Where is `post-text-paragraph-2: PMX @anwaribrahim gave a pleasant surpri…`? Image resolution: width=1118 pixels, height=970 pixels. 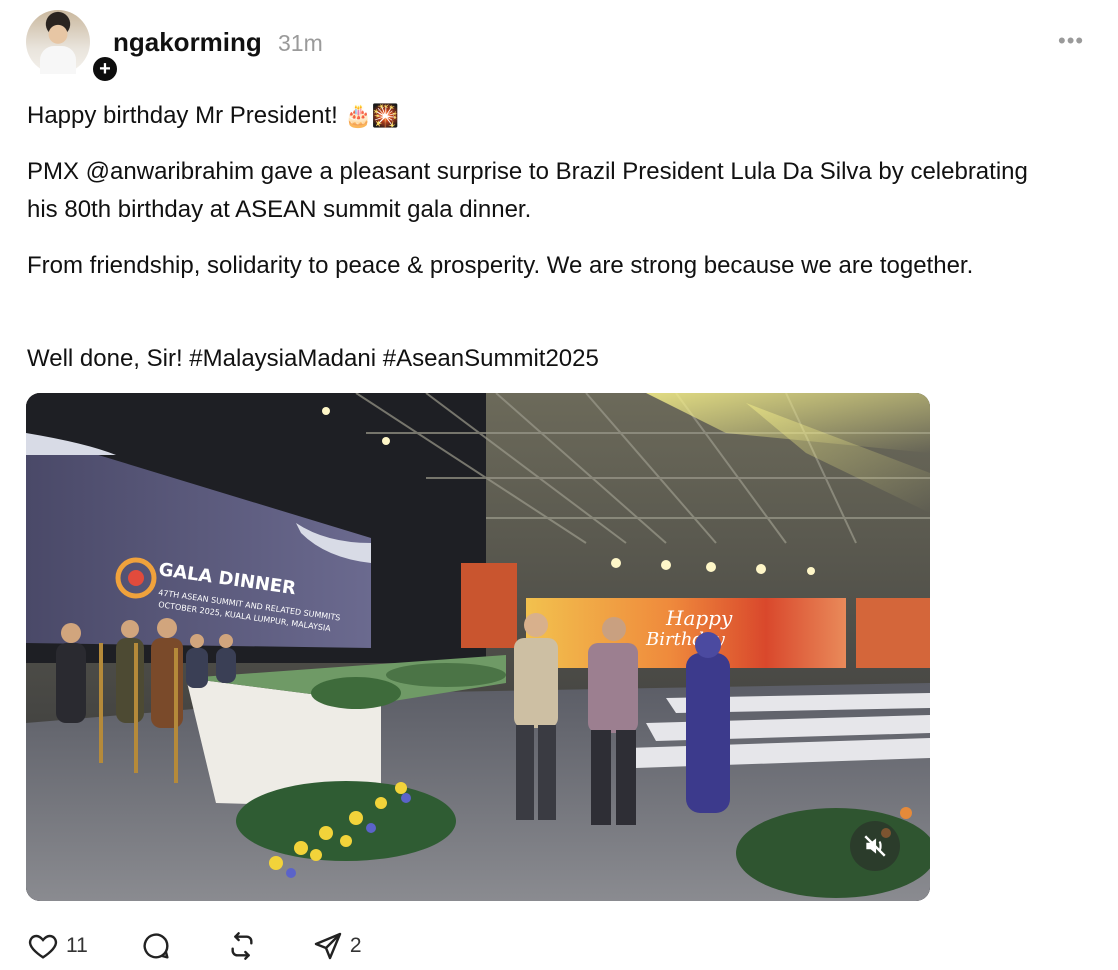 post-text-paragraph-2: PMX @anwaribrahim gave a pleasant surpri… is located at coordinates (527, 190).